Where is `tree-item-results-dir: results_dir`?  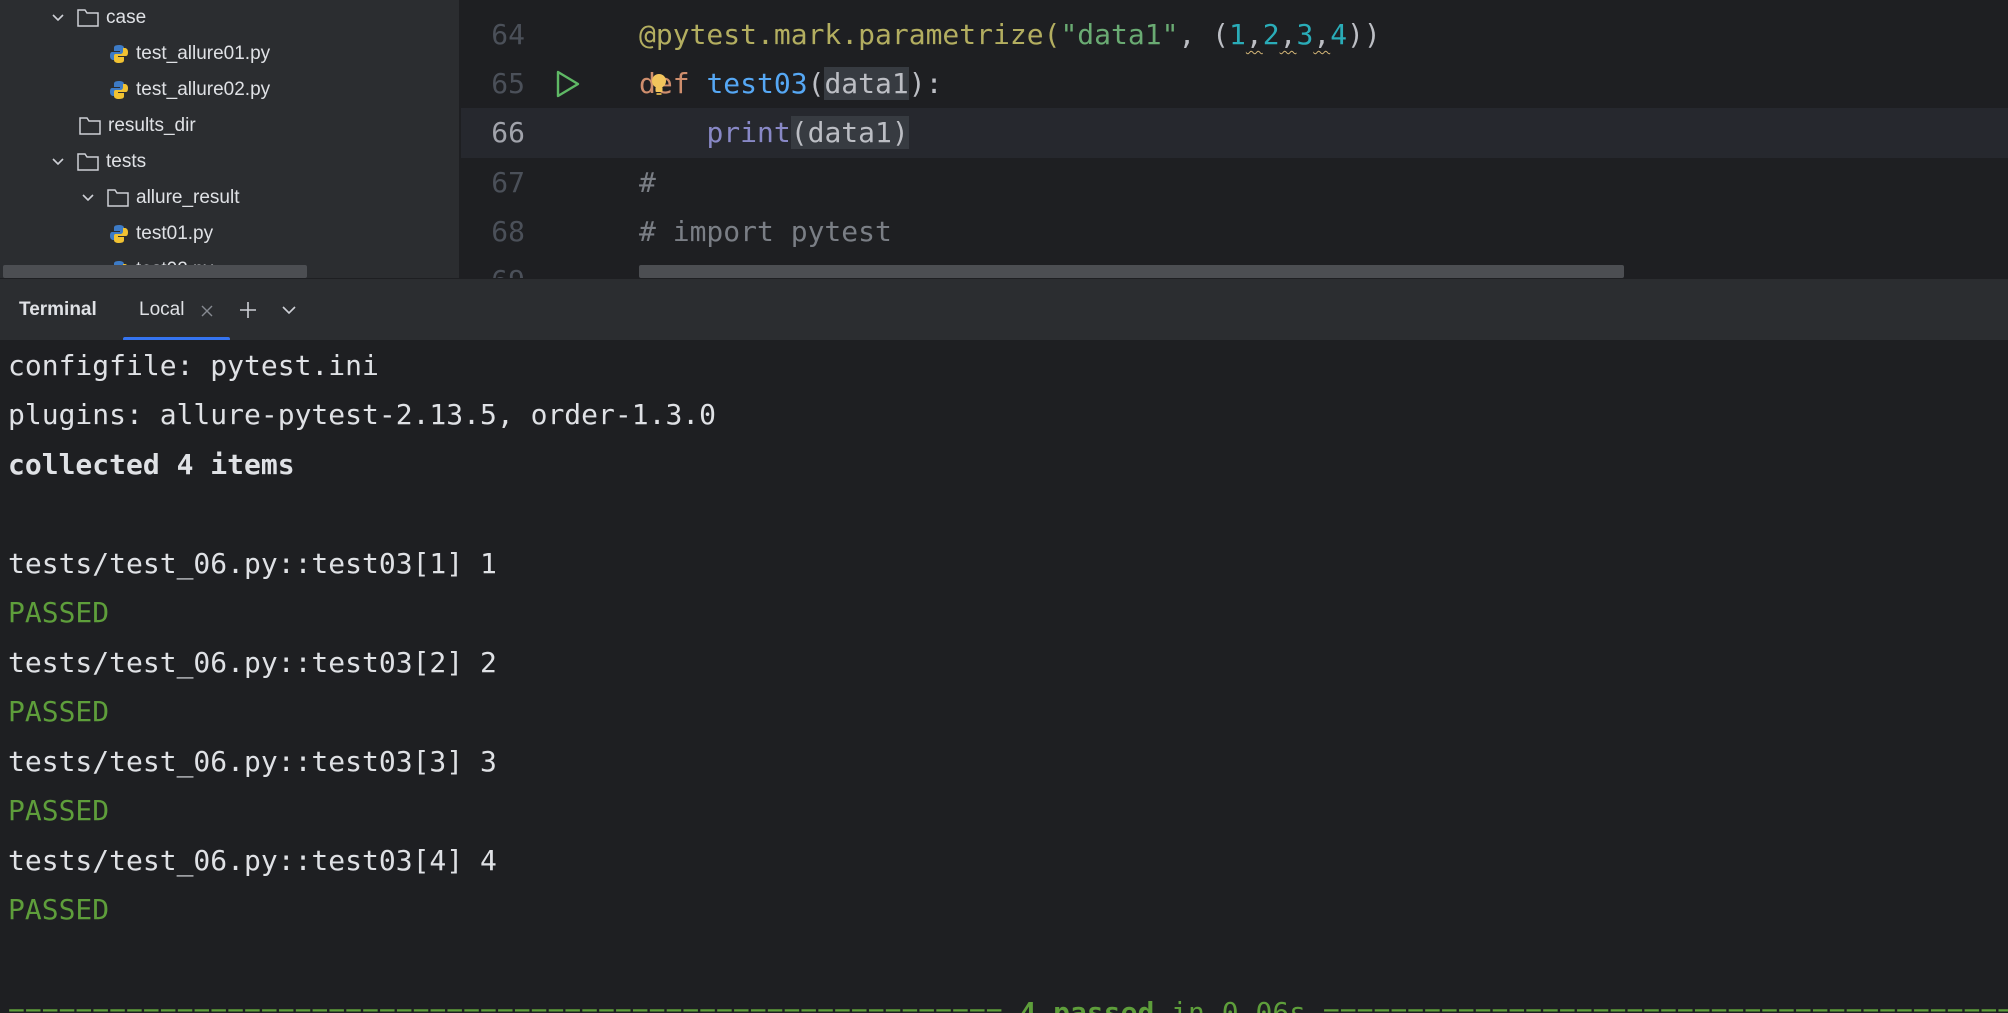 tree-item-results-dir: results_dir is located at coordinates (137, 126).